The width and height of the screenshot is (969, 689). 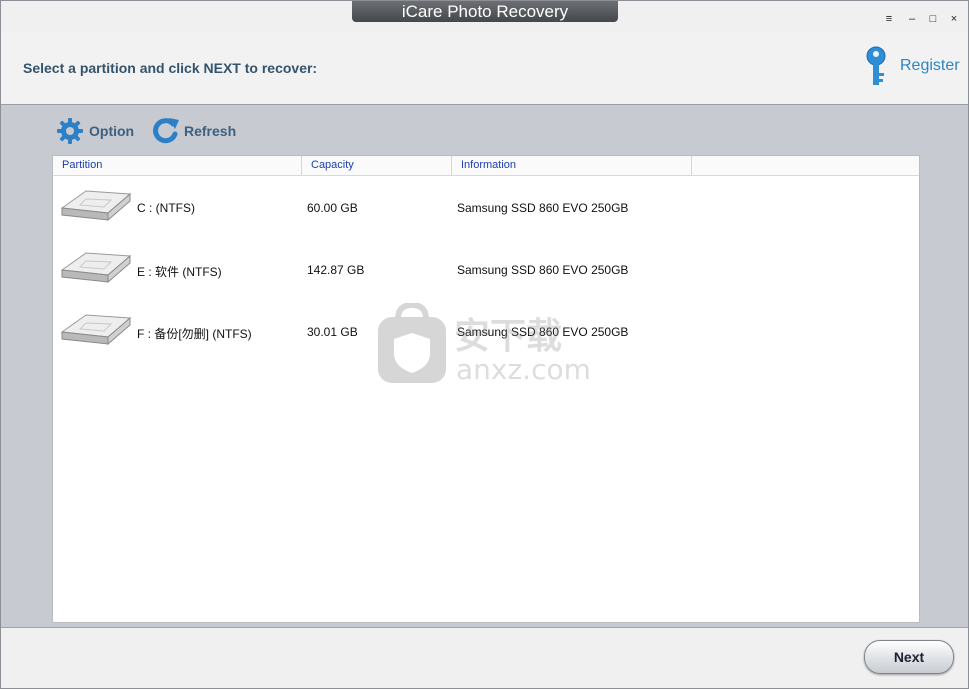 What do you see at coordinates (933, 19) in the screenshot?
I see `maximize-button: □` at bounding box center [933, 19].